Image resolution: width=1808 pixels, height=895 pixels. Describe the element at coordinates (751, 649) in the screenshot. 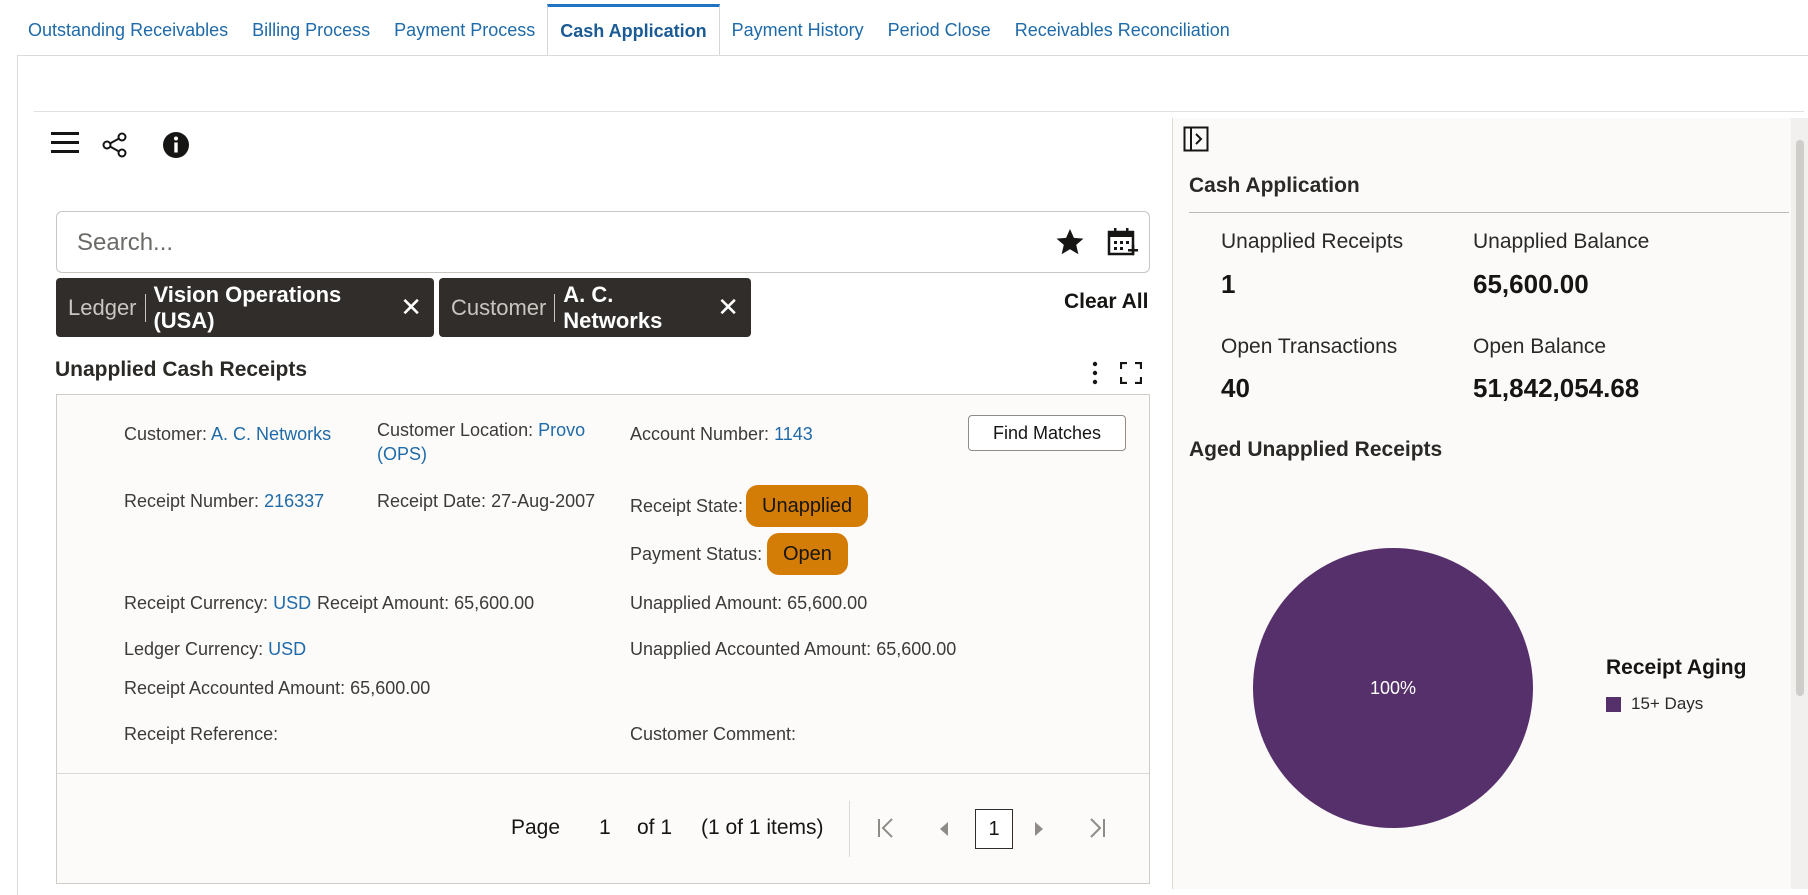

I see `field-label: Unapplied Accounted Amount:` at that location.